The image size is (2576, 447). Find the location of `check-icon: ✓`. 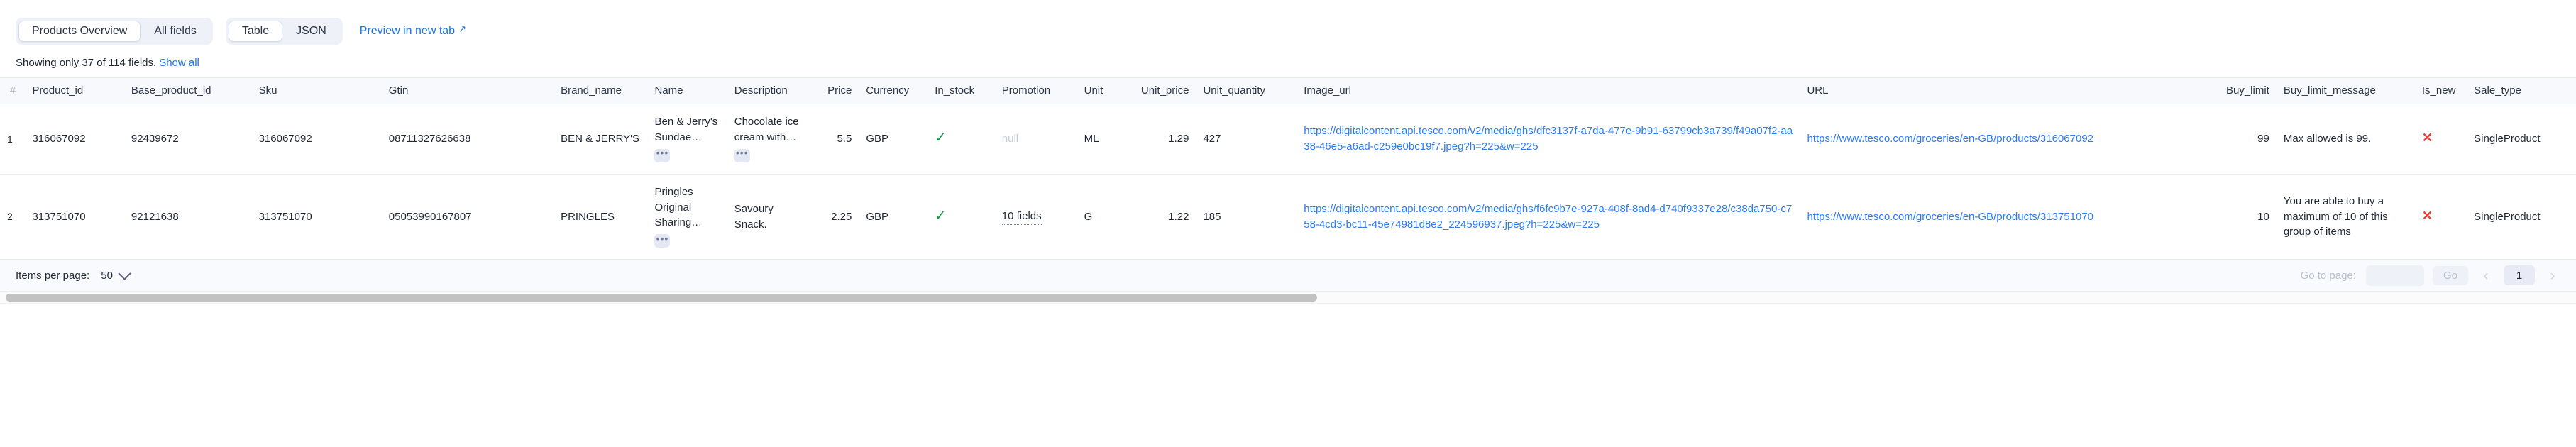

check-icon: ✓ is located at coordinates (941, 216).